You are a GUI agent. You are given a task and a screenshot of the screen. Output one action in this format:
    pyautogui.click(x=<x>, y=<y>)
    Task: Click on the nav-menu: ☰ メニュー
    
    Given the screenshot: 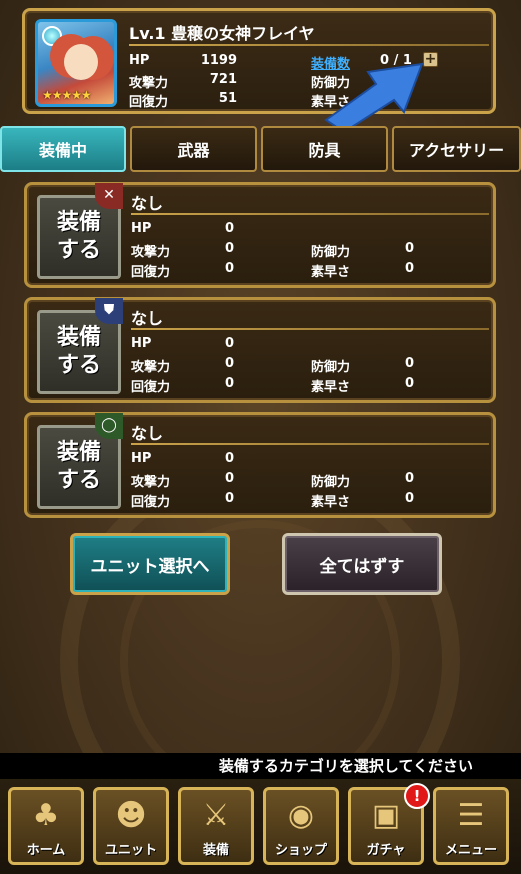 What is the action you would take?
    pyautogui.click(x=471, y=826)
    